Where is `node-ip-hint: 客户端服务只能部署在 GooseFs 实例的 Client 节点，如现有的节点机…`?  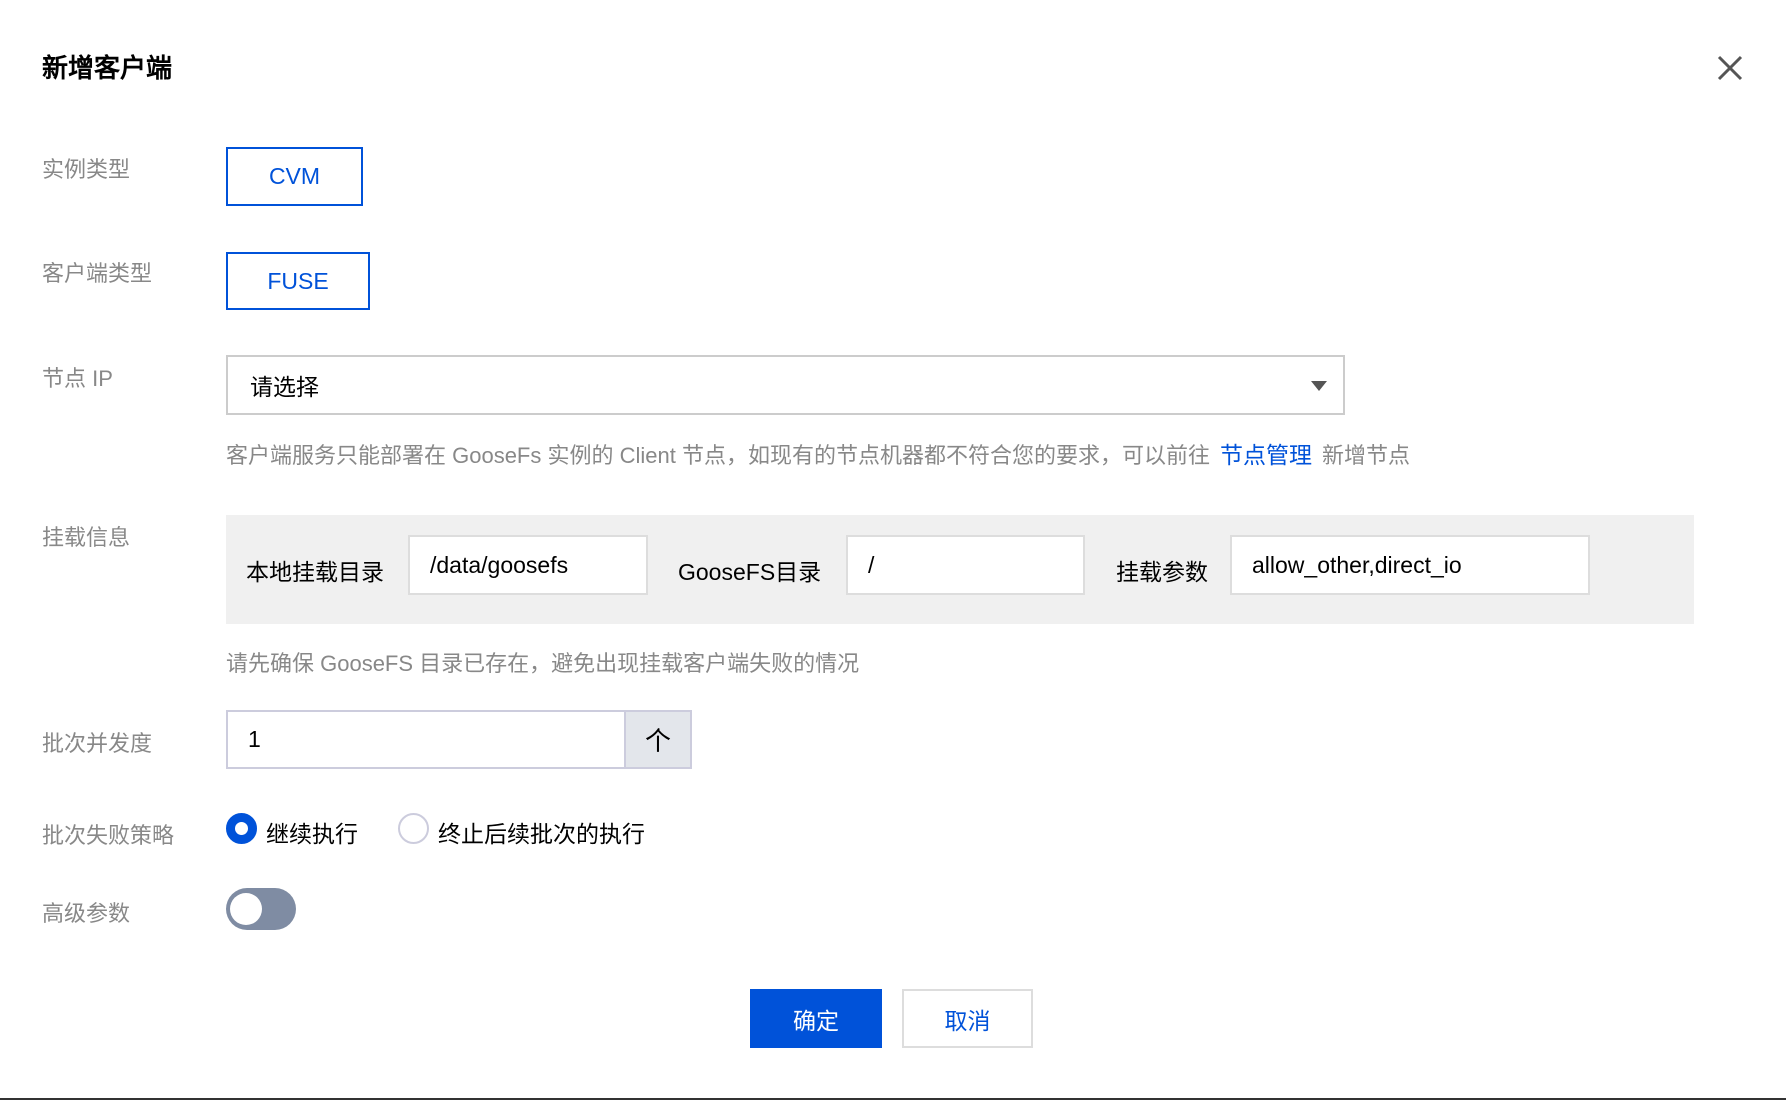 node-ip-hint: 客户端服务只能部署在 GooseFs 实例的 Client 节点，如现有的节点机… is located at coordinates (818, 453).